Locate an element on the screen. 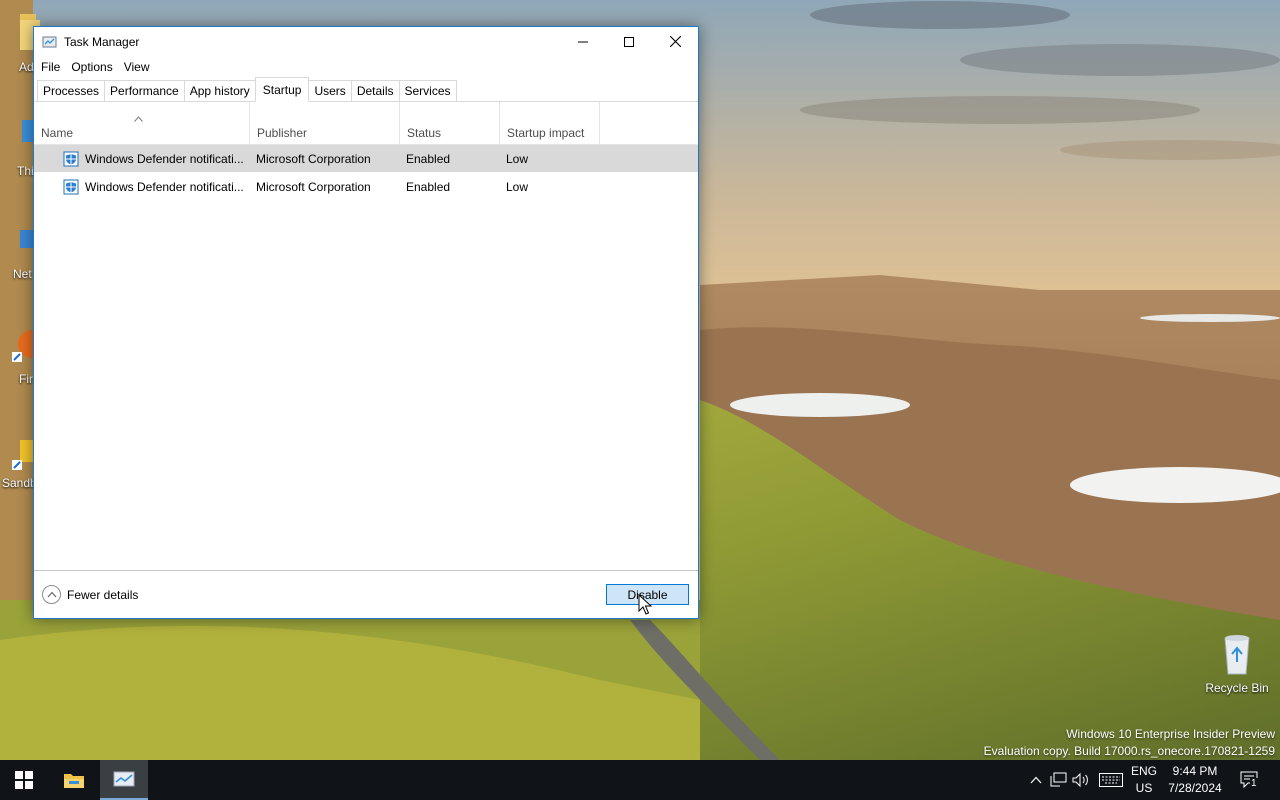  column-status: Status is located at coordinates (450, 123).